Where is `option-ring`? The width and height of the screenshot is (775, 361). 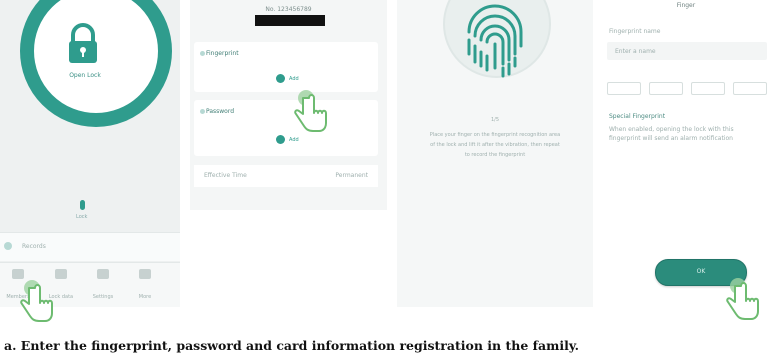
option-ring is located at coordinates (750, 88).